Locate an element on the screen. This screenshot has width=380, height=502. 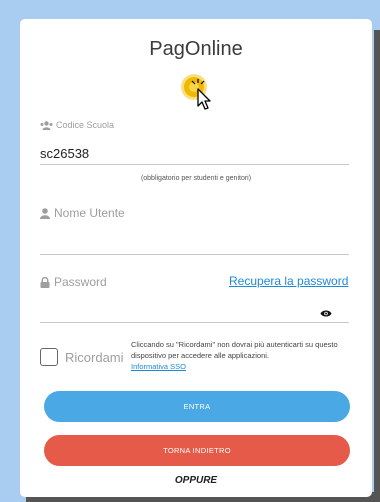
school-code-hint: (obbligatorio per studenti e genitori) is located at coordinates (196, 178).